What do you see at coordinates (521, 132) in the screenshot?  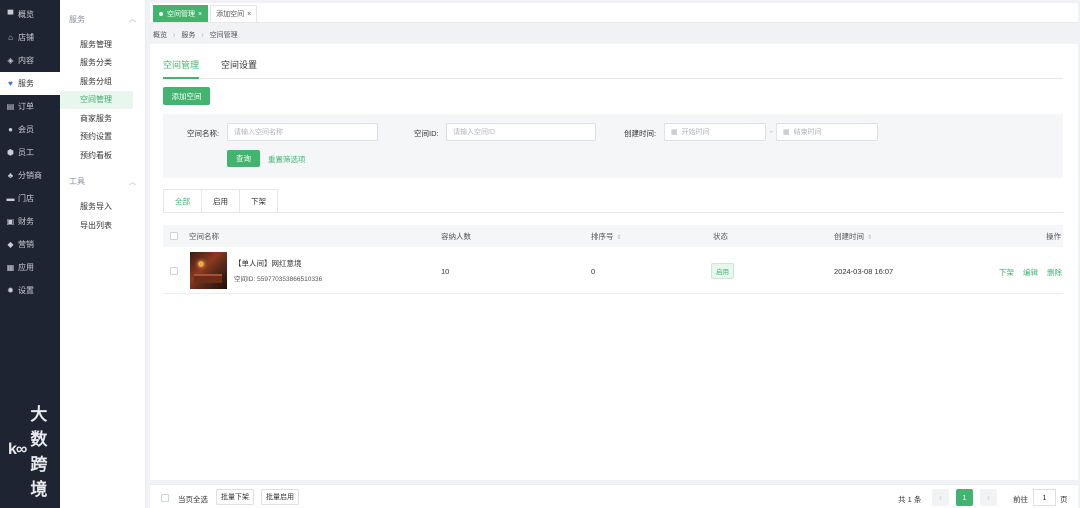 I see `space-id-input: 请输入空间ID` at bounding box center [521, 132].